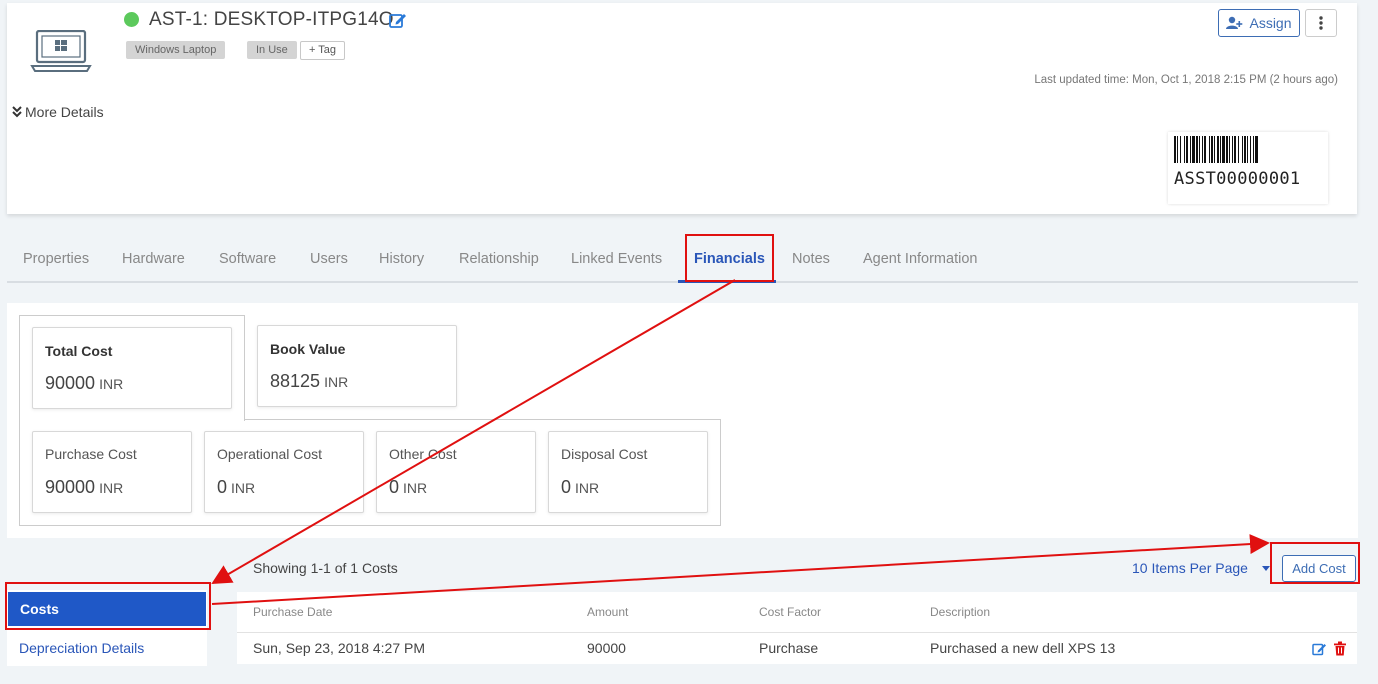  I want to click on total-cost-amount: 90000, so click(70, 383).